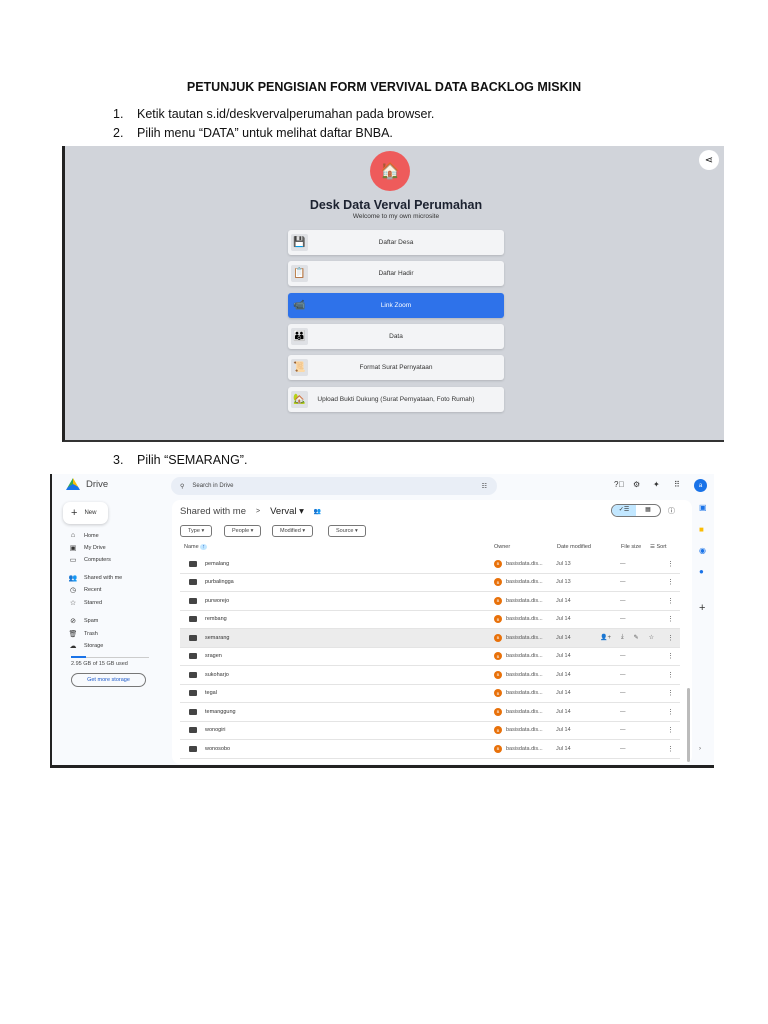 The height and width of the screenshot is (1024, 768). I want to click on menu-button-format-4: 📜 Format Surat Pernyataan, so click(396, 367).